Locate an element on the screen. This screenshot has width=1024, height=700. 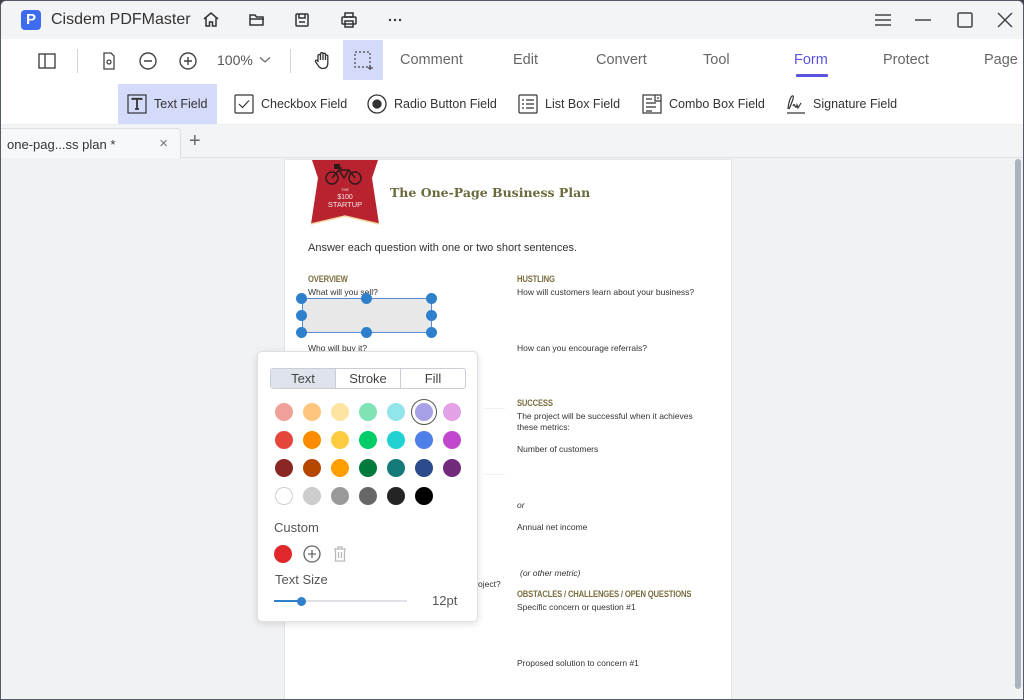
zoom-level-select: 100% is located at coordinates (244, 60).